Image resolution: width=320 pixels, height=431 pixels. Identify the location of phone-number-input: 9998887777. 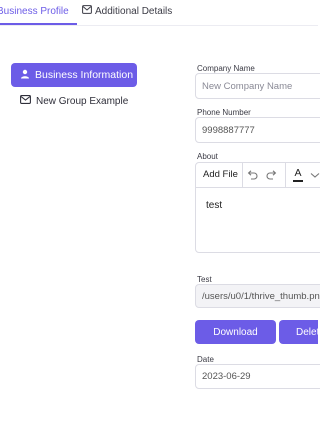
(257, 130).